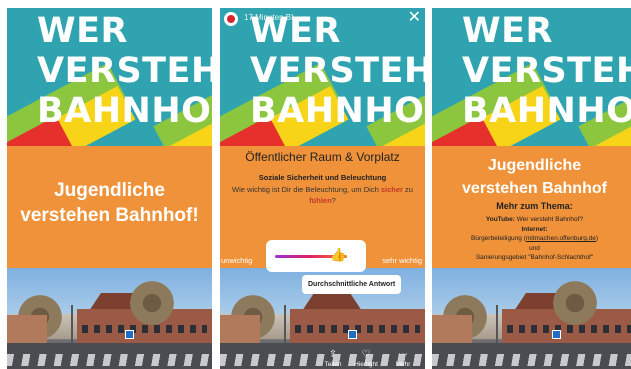 The width and height of the screenshot is (631, 369). Describe the element at coordinates (352, 284) in the screenshot. I see `average-answer-tooltip: Durchschnittliche Antwort` at that location.